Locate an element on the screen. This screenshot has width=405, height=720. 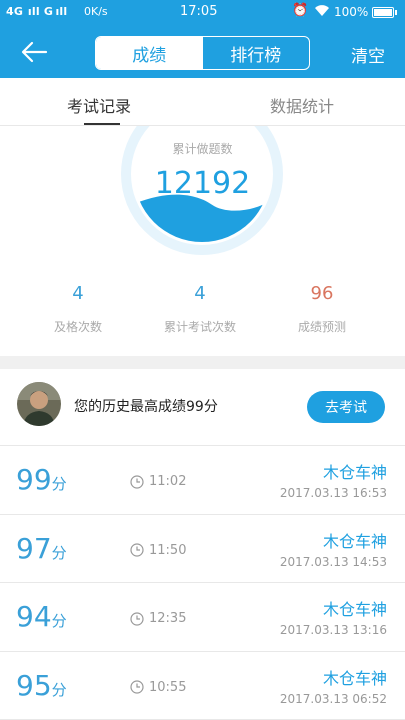
gauge-label: 累计做题数 is located at coordinates (202, 149).